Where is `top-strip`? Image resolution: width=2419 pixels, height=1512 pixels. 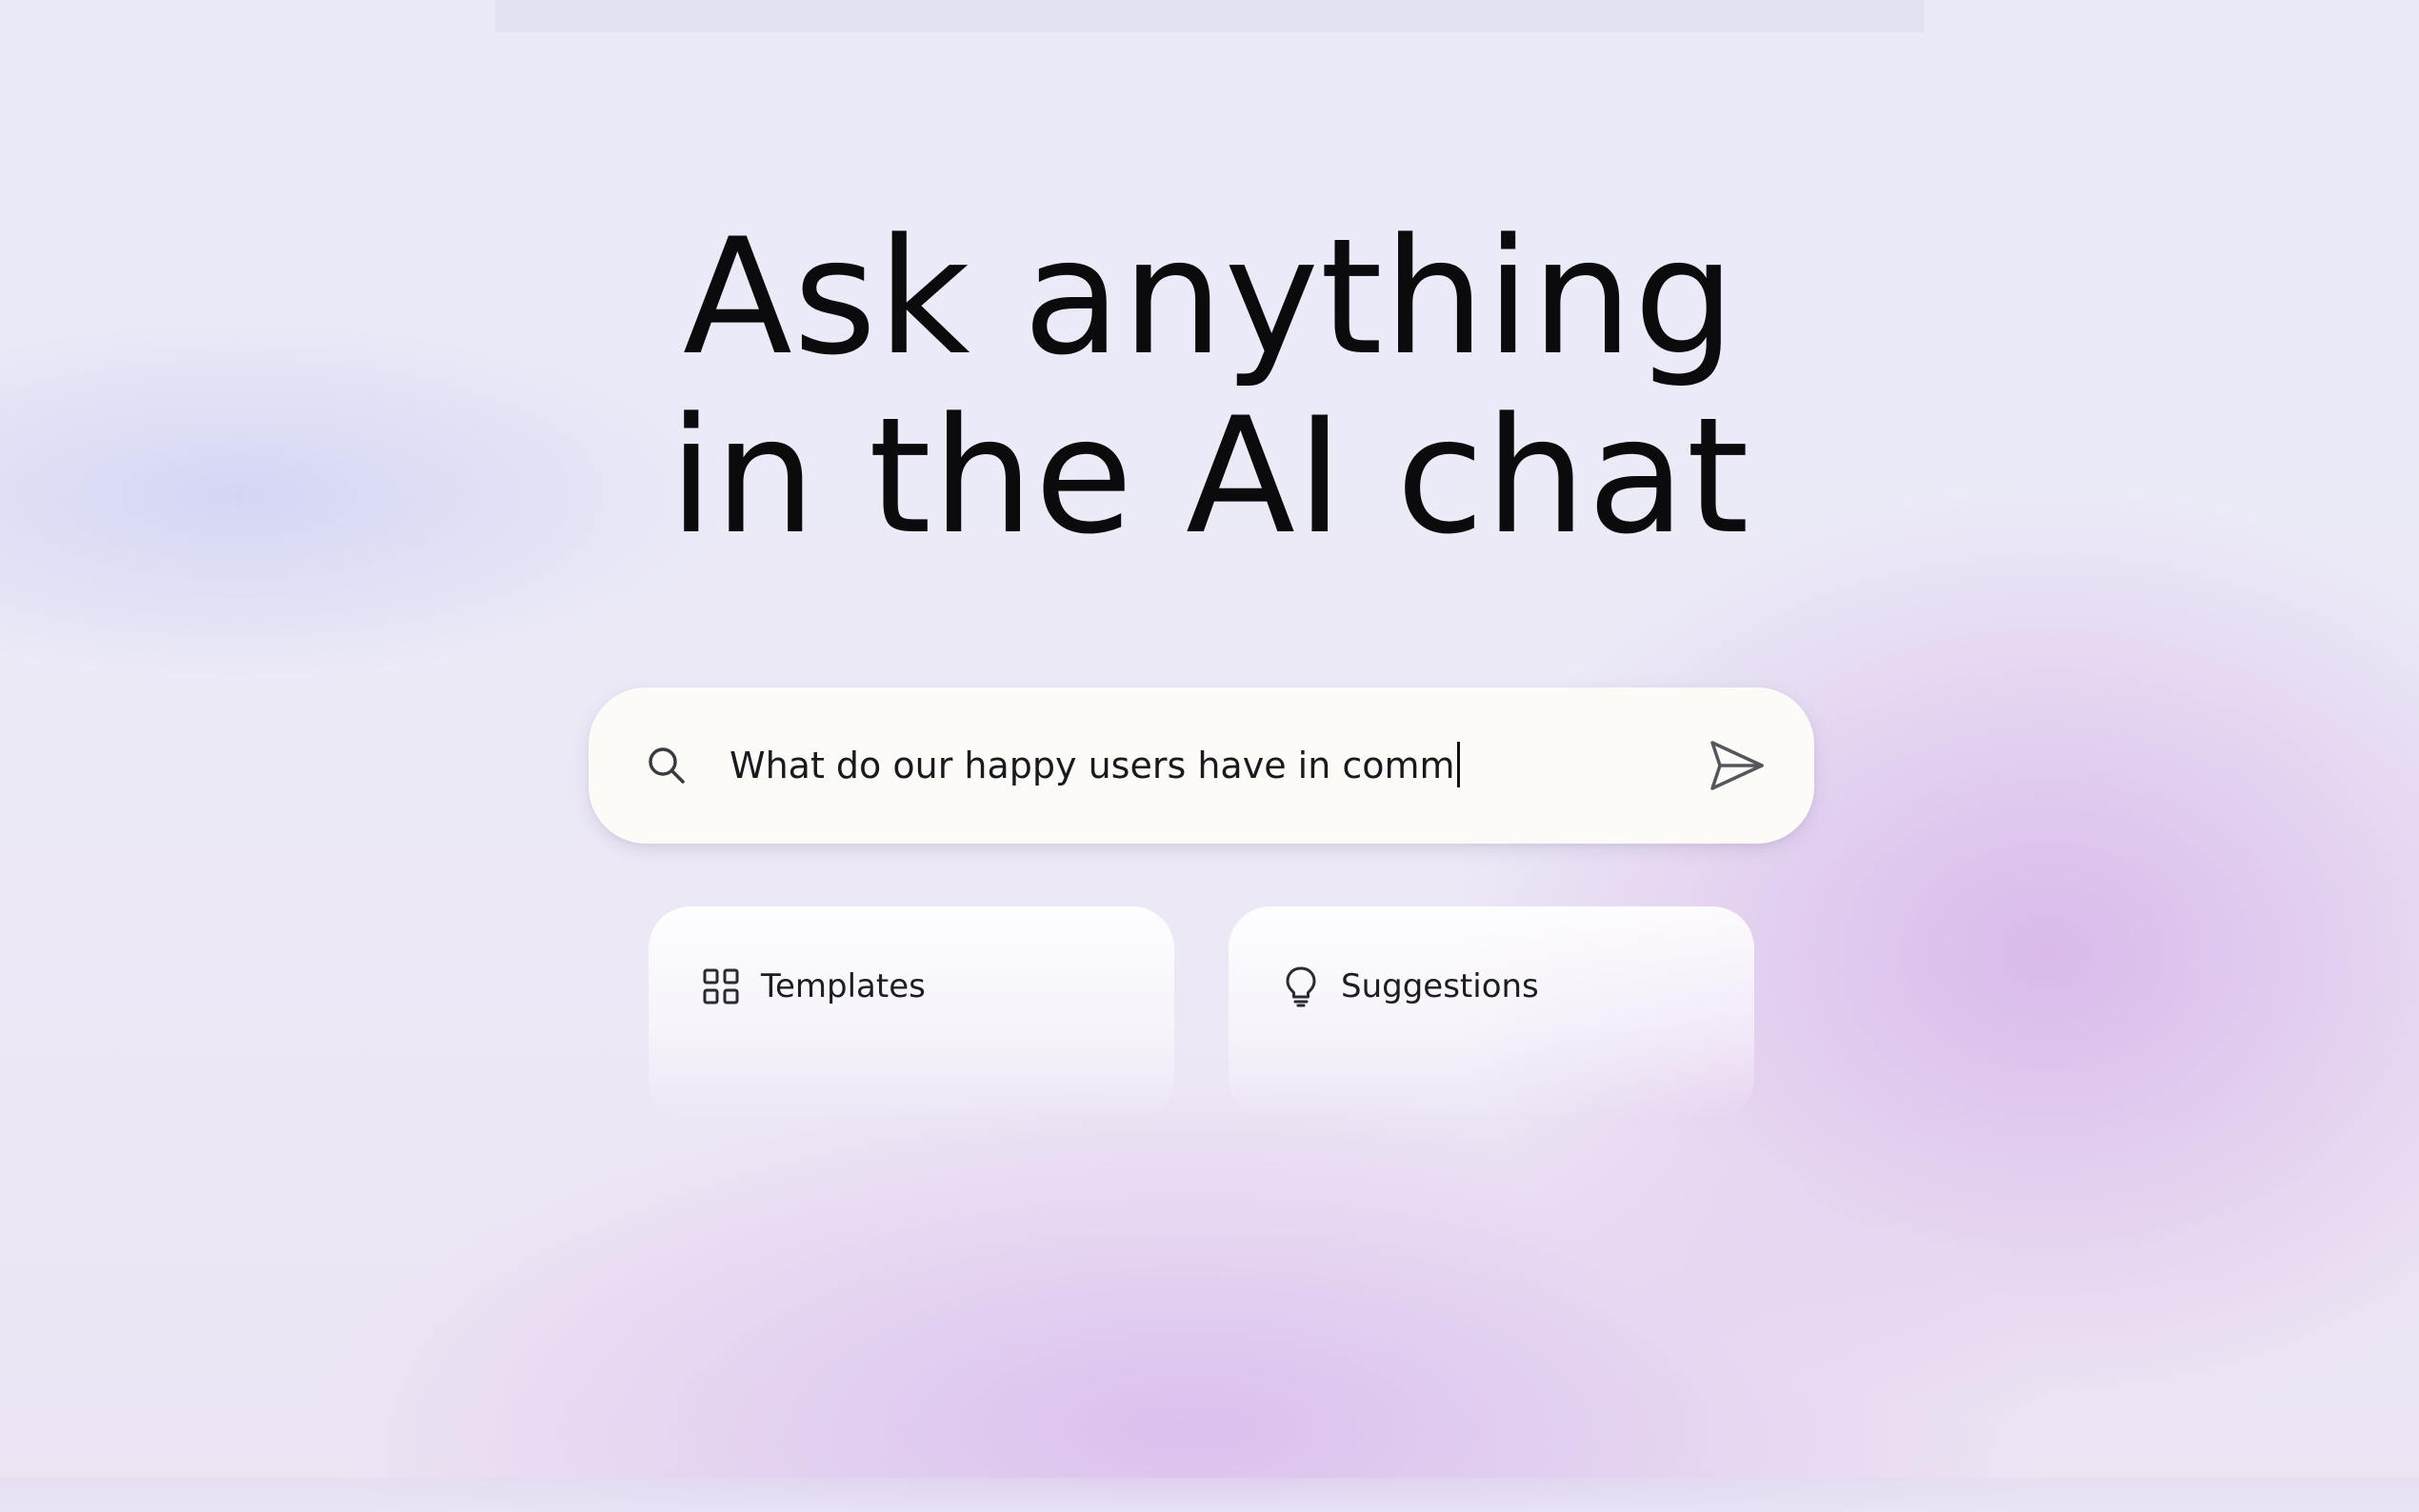 top-strip is located at coordinates (1209, 16).